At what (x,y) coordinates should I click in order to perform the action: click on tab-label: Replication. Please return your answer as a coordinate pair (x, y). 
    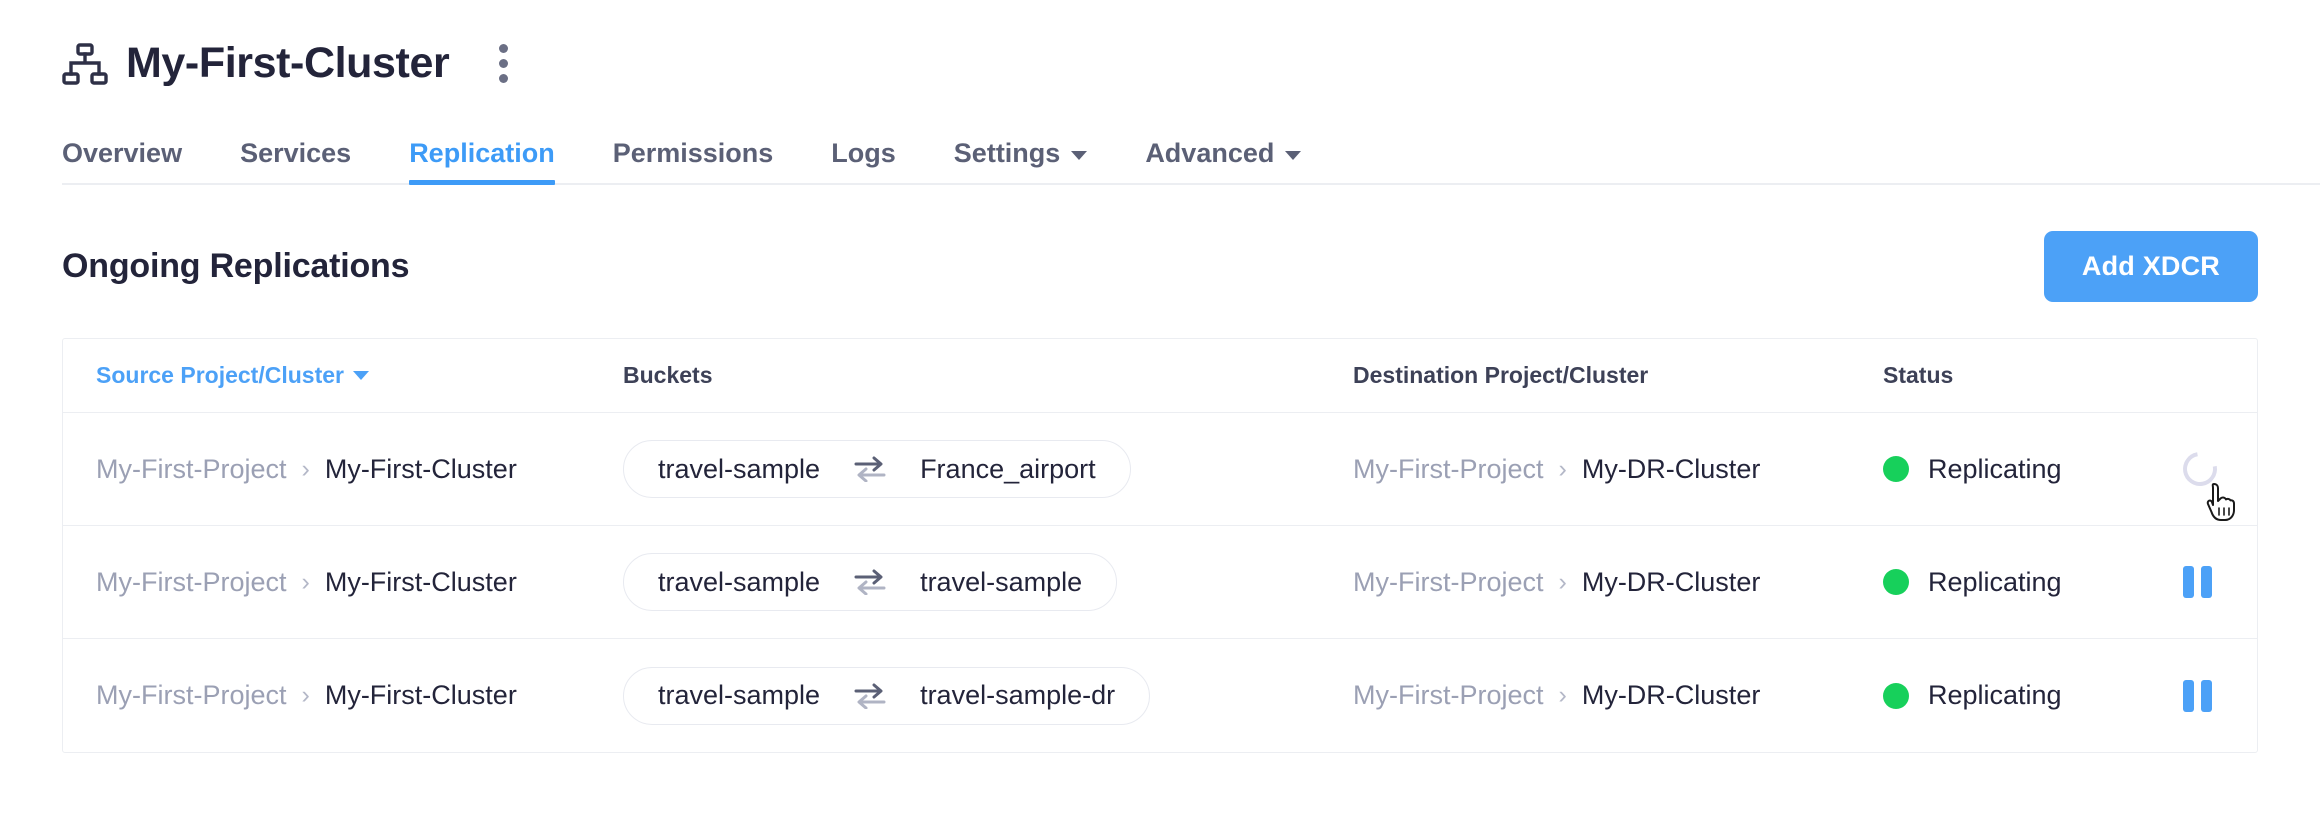
    Looking at the image, I should click on (482, 153).